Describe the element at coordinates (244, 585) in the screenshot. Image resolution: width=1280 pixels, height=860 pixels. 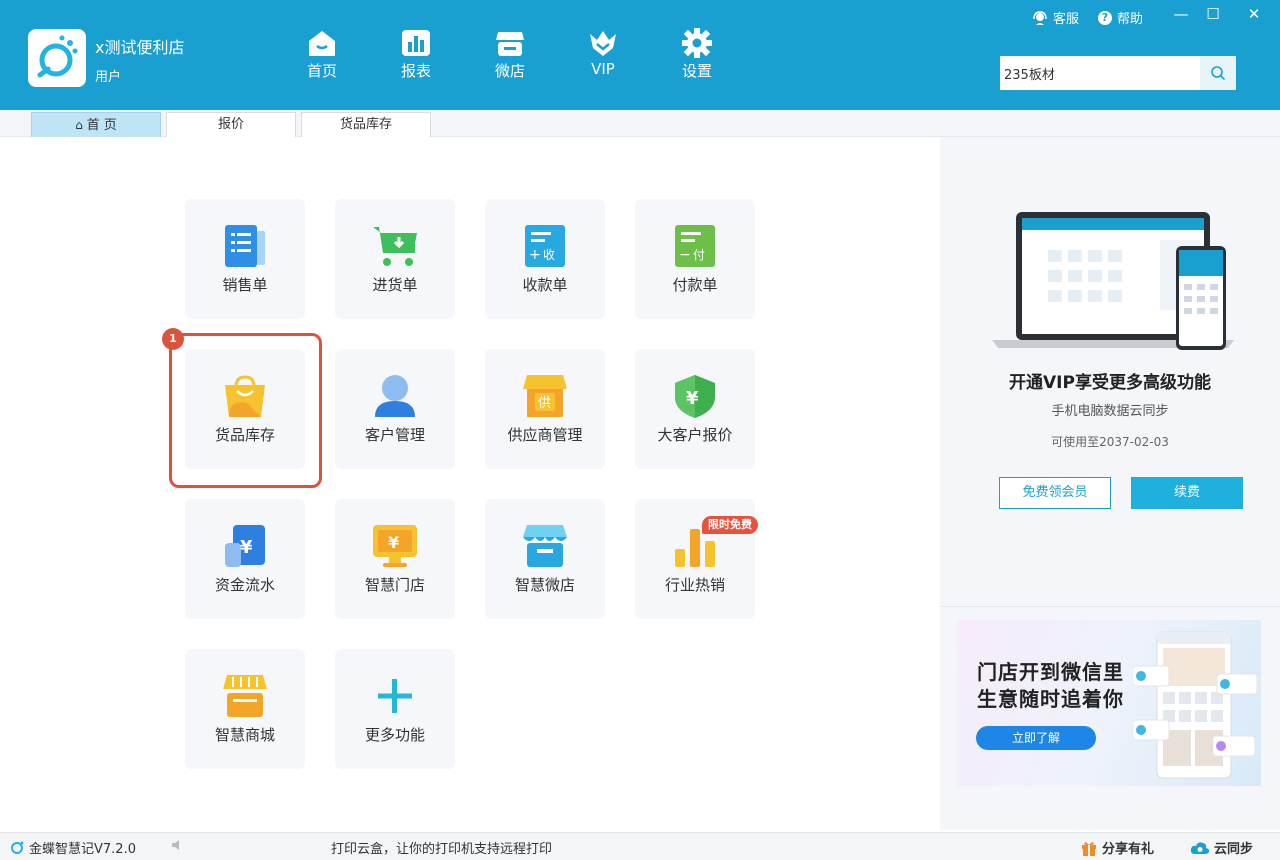
I see `tile-label: 资金流水` at that location.